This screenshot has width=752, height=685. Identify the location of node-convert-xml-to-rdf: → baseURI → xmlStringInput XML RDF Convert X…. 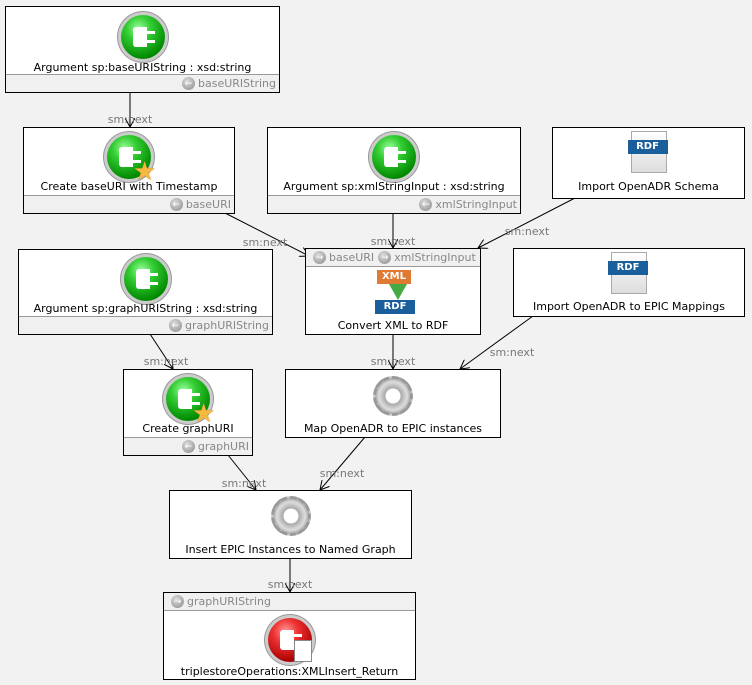
(393, 291).